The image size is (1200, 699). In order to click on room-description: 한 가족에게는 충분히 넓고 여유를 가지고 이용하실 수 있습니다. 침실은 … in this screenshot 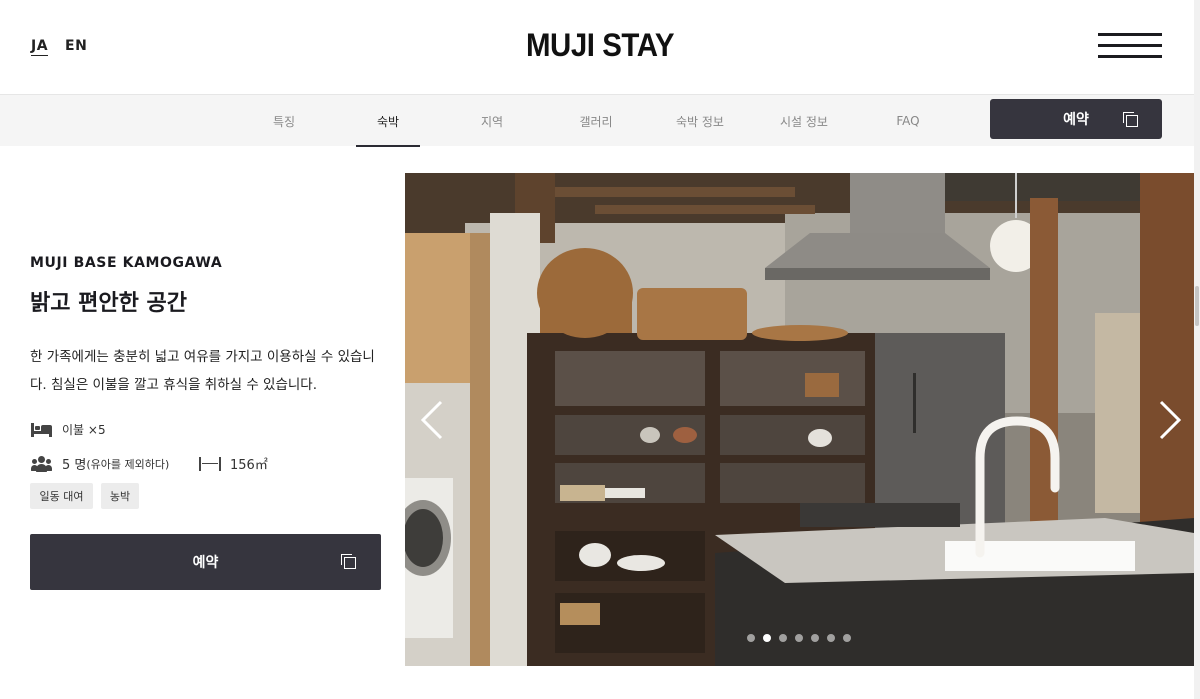, I will do `click(202, 371)`.